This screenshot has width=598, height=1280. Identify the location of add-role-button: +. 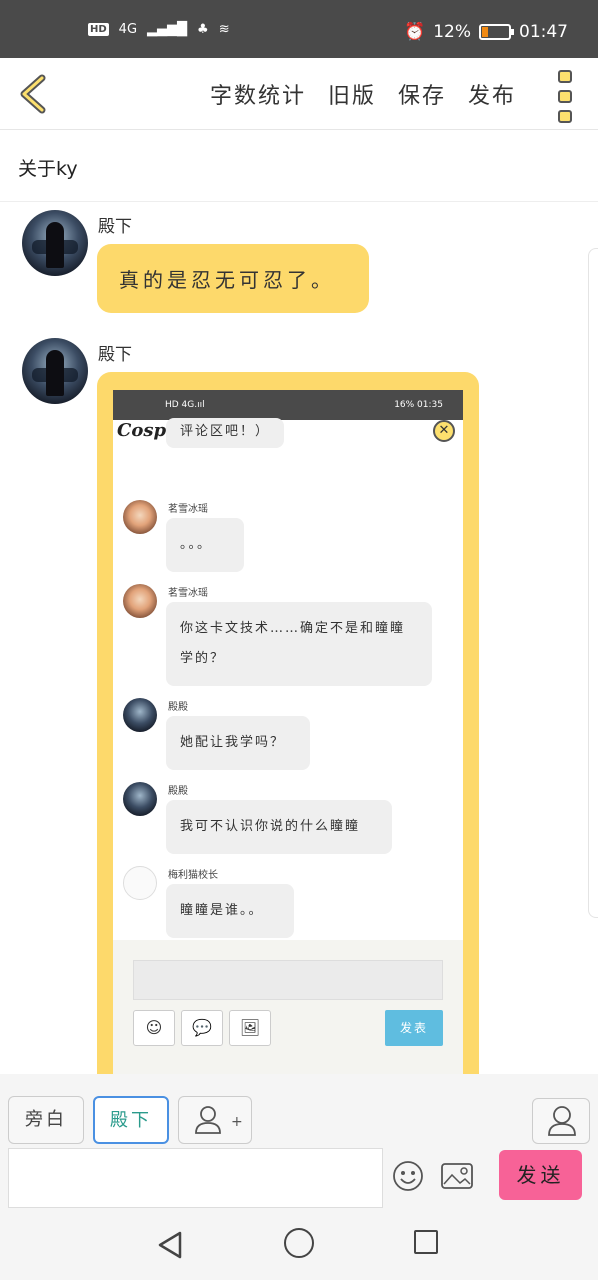
(215, 1120).